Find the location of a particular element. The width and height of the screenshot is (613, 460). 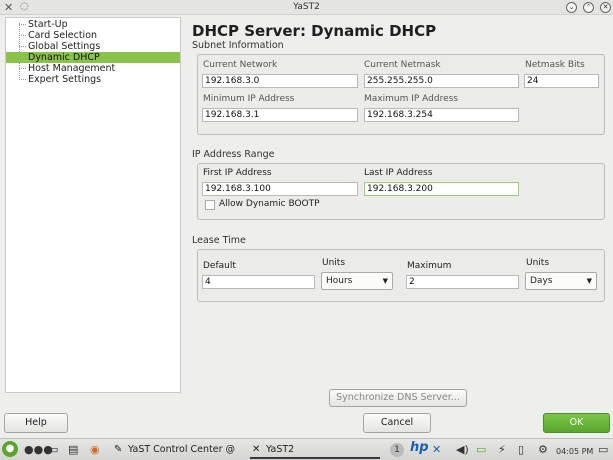

taskbar-task-yast-control-center: ✎ YaST Control Center @ is located at coordinates (174, 450).